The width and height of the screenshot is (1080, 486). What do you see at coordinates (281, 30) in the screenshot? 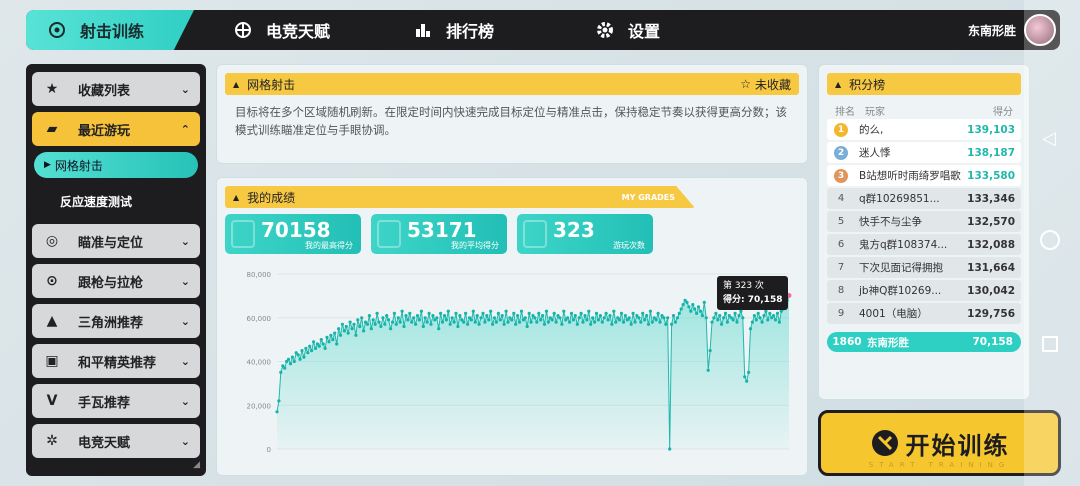
I see `tab-esports-talent: 电竞天赋` at bounding box center [281, 30].